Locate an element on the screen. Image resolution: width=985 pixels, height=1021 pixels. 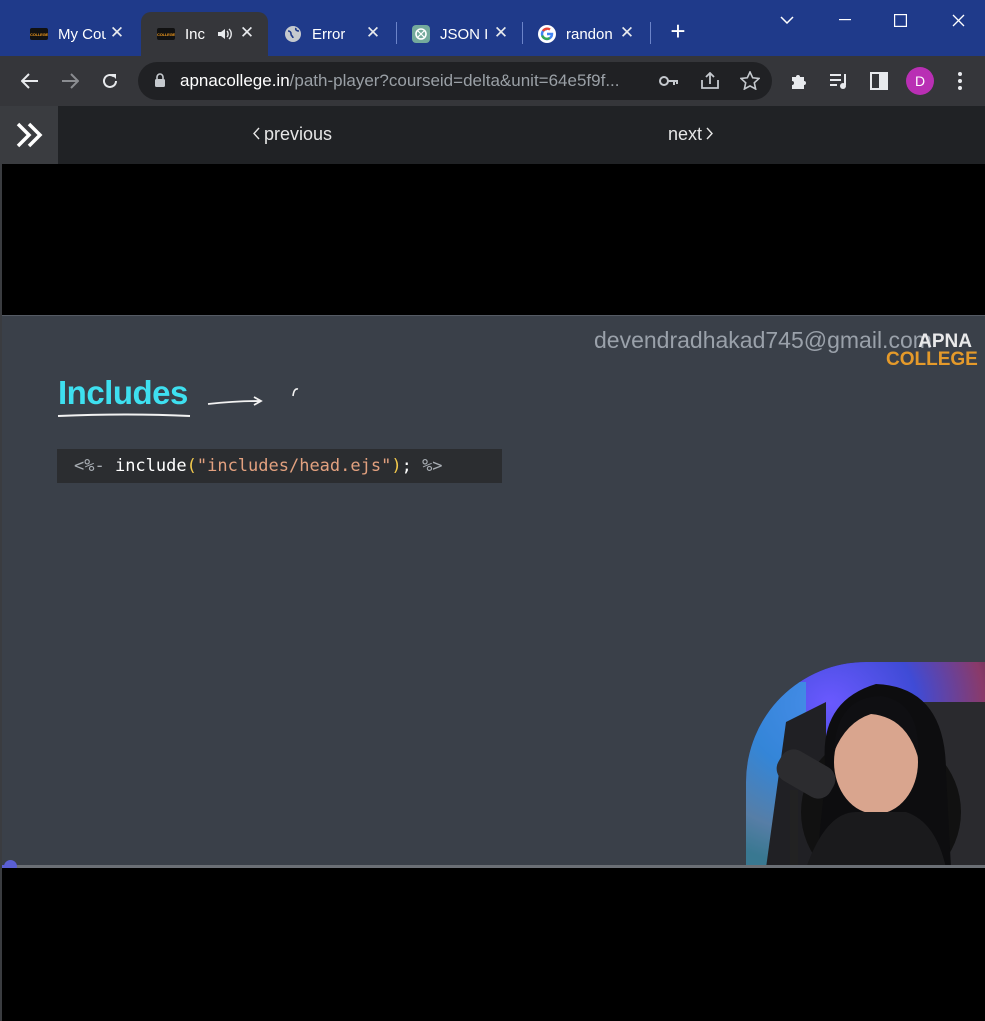
browser-tab-active: COLLEGE Inc ✕ is located at coordinates (204, 34).